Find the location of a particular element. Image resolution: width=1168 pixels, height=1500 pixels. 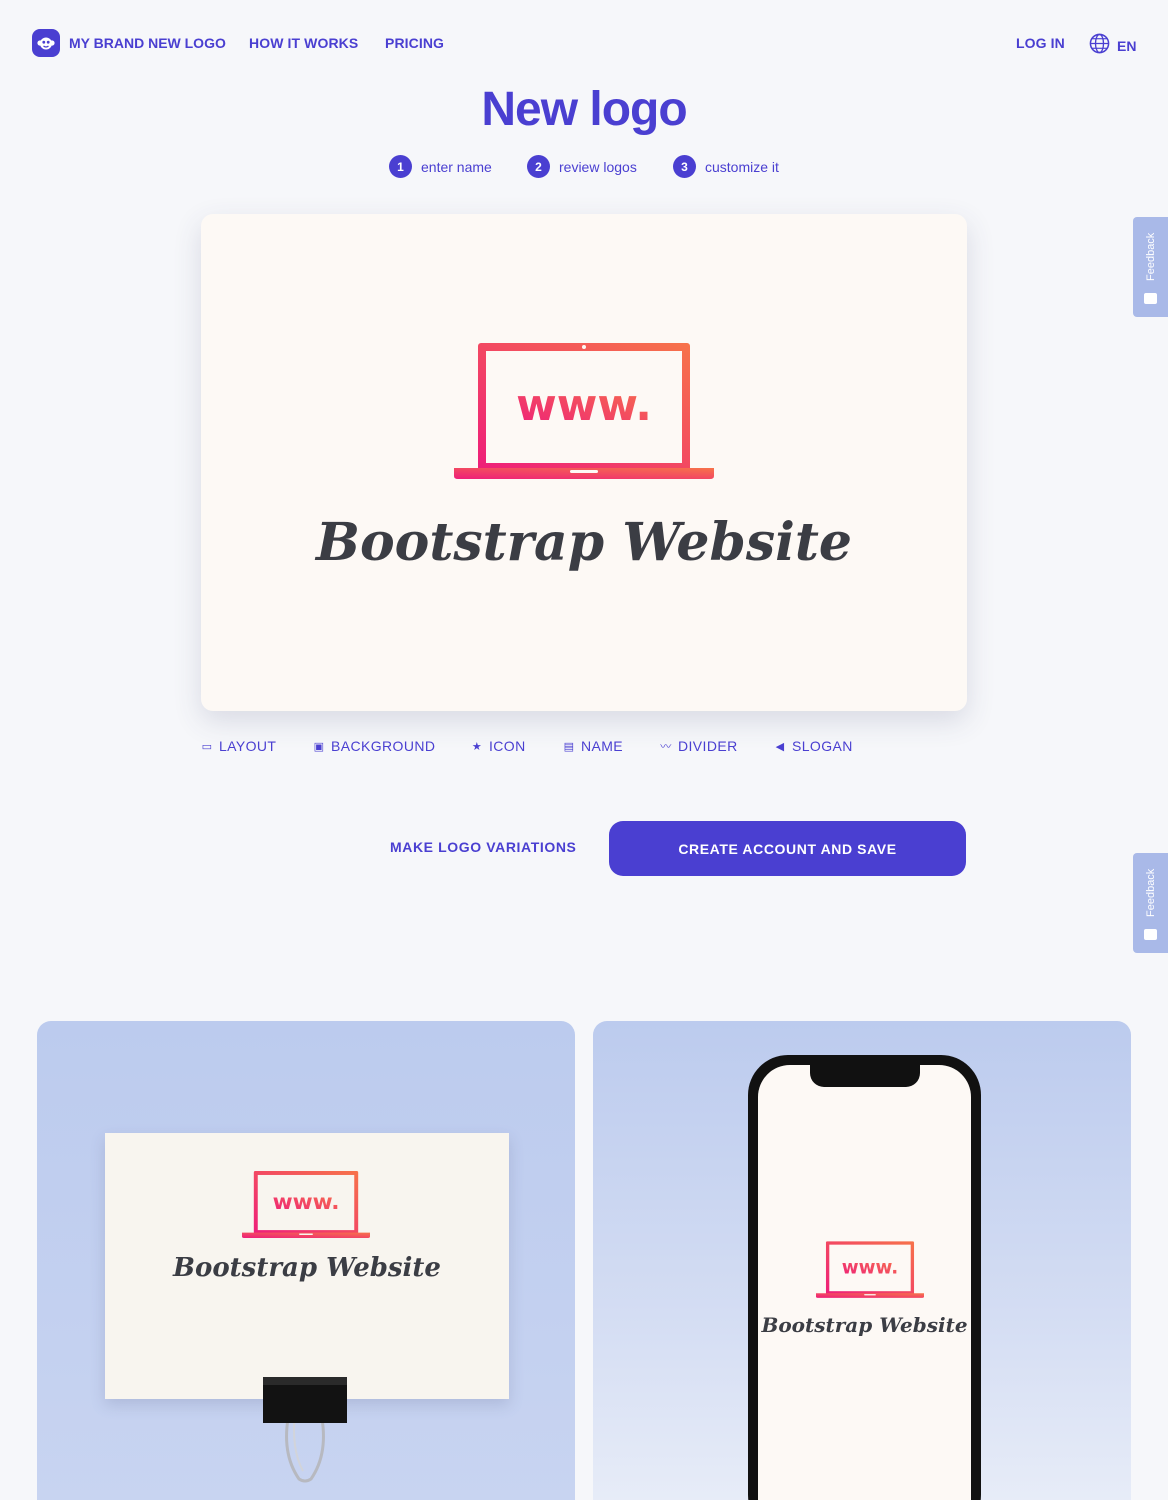

phone-mockup: www. Bootstrap Website is located at coordinates (862, 1260).